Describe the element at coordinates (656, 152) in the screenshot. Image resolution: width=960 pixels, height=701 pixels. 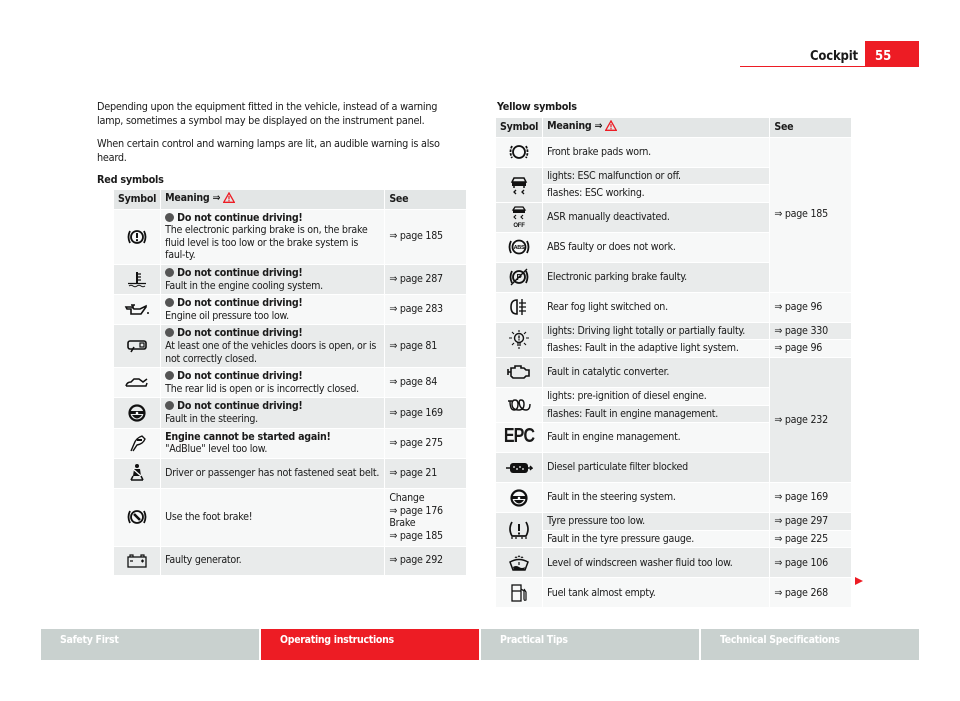
I see `row-meaning: Front brake pads worn.` at that location.